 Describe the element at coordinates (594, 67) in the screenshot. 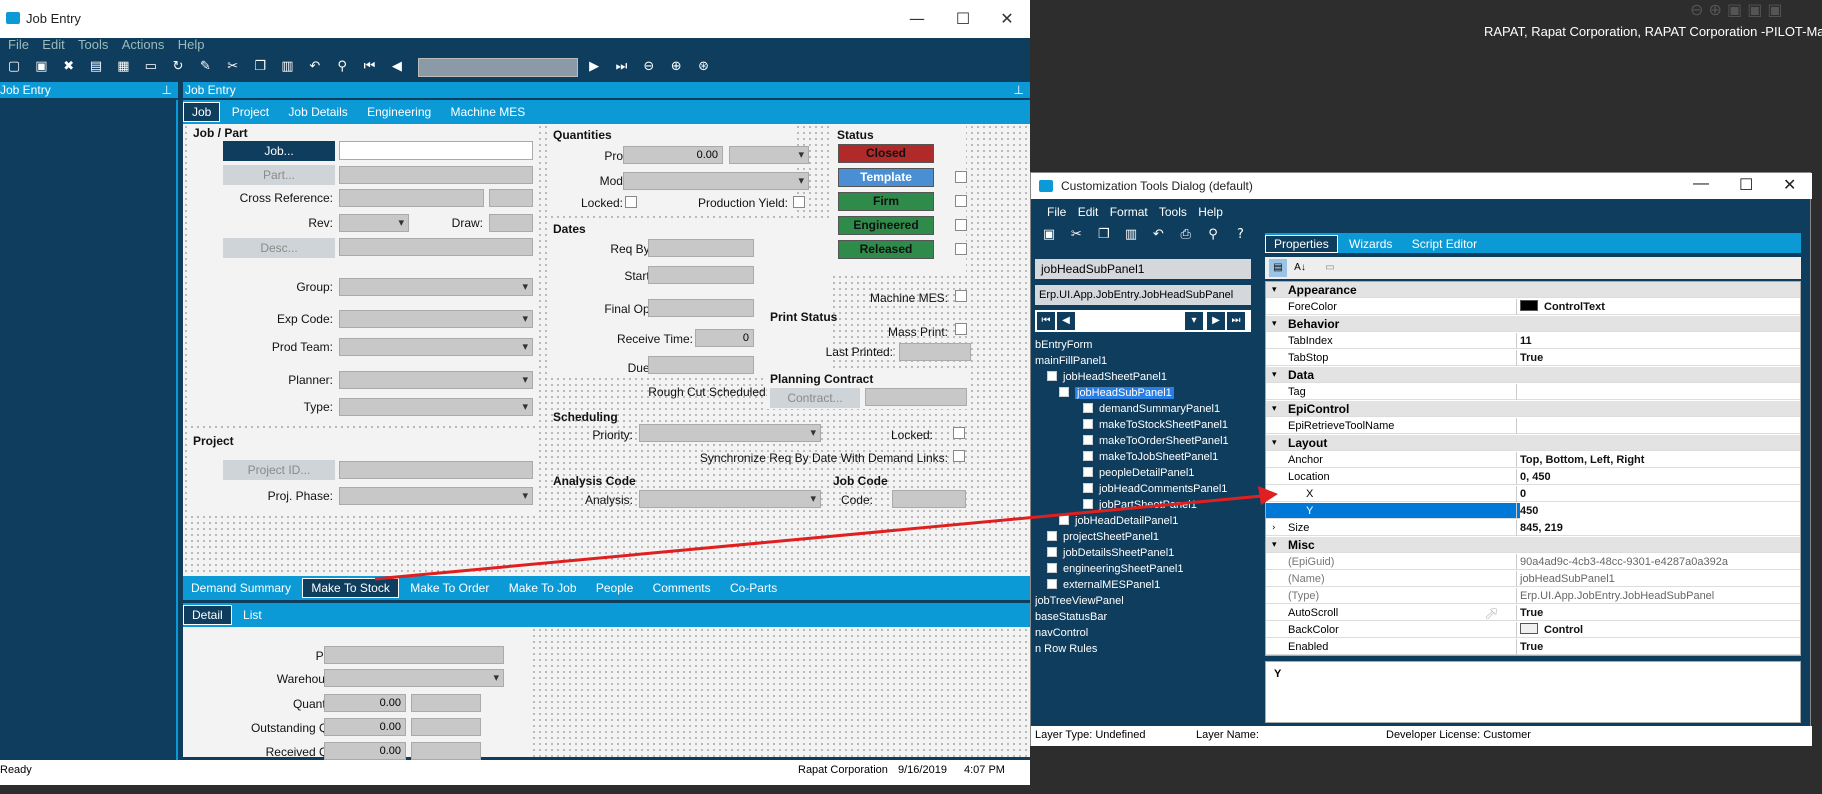

I see `next-record-icon: ▶` at that location.